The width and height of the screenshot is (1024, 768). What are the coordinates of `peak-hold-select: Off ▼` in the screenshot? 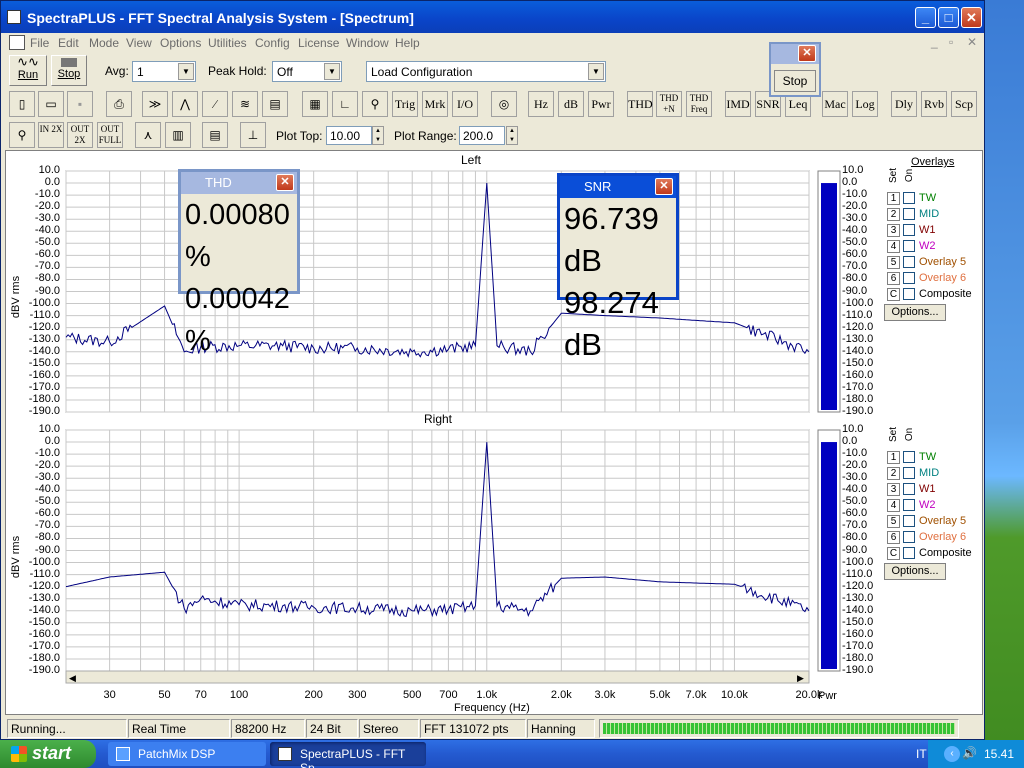 It's located at (307, 71).